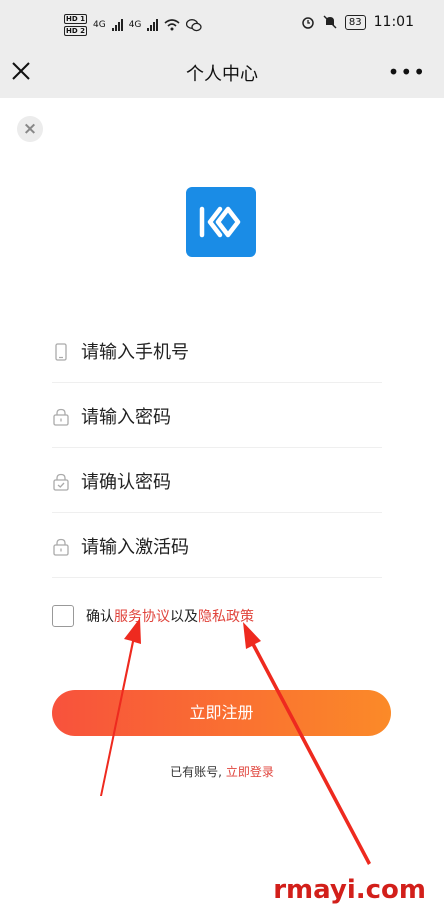 This screenshot has width=444, height=913. What do you see at coordinates (349, 890) in the screenshot?
I see `watermark: rmayi.com` at bounding box center [349, 890].